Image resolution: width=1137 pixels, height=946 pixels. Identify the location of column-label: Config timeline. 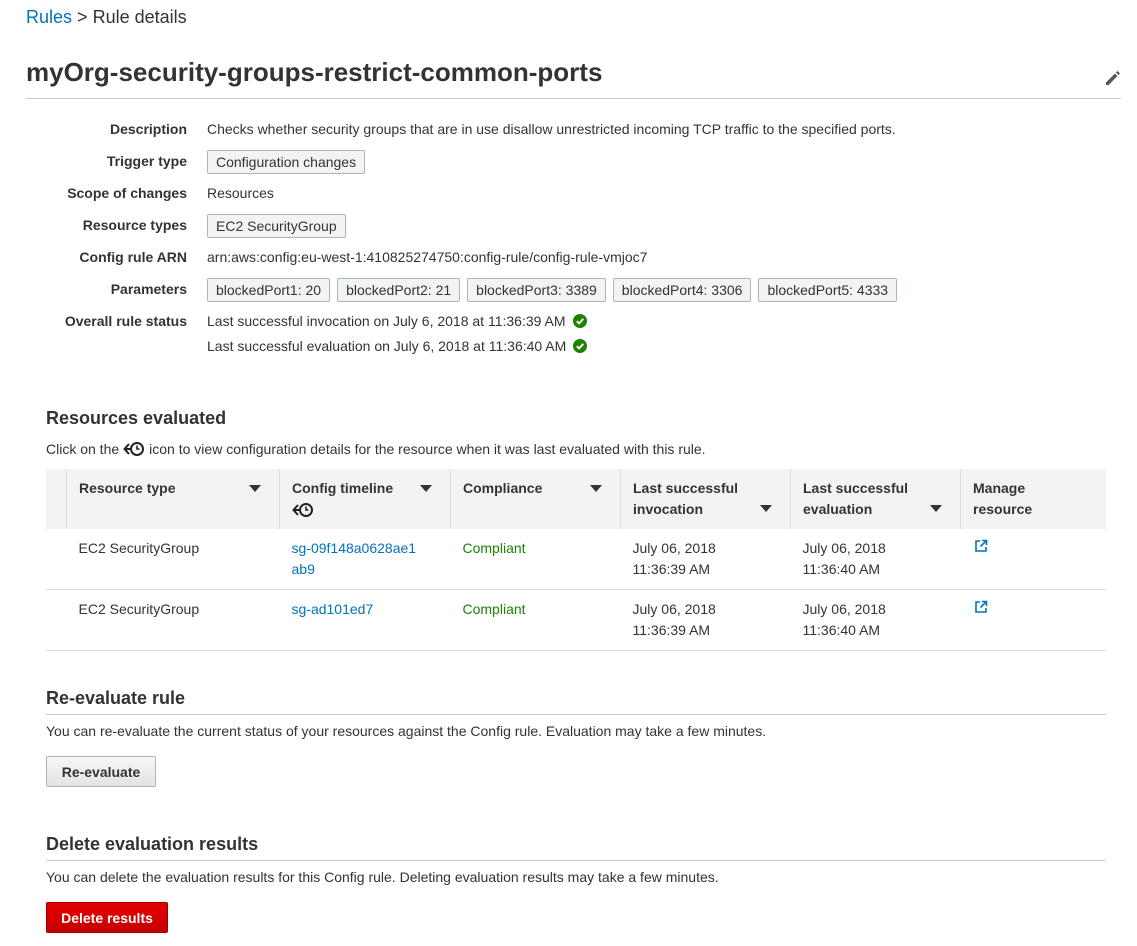
(343, 488).